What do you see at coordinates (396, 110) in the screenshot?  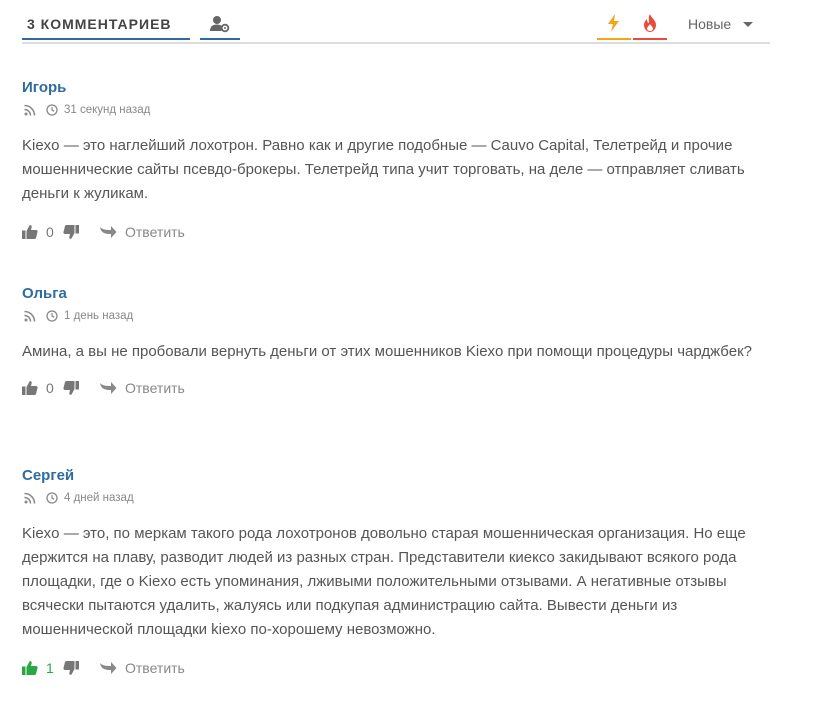 I see `comment-meta: 31 секунд назад` at bounding box center [396, 110].